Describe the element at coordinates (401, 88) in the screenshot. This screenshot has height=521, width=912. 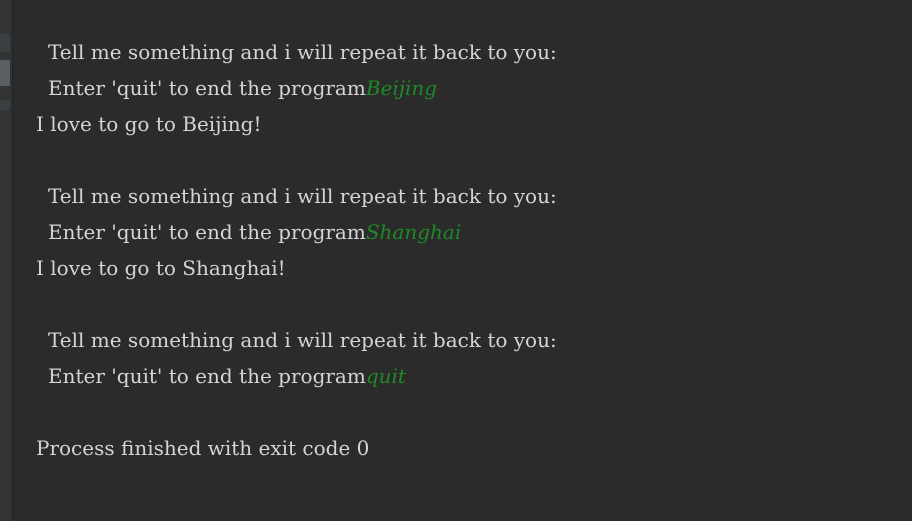
I see `user-input-text: Beijing` at that location.